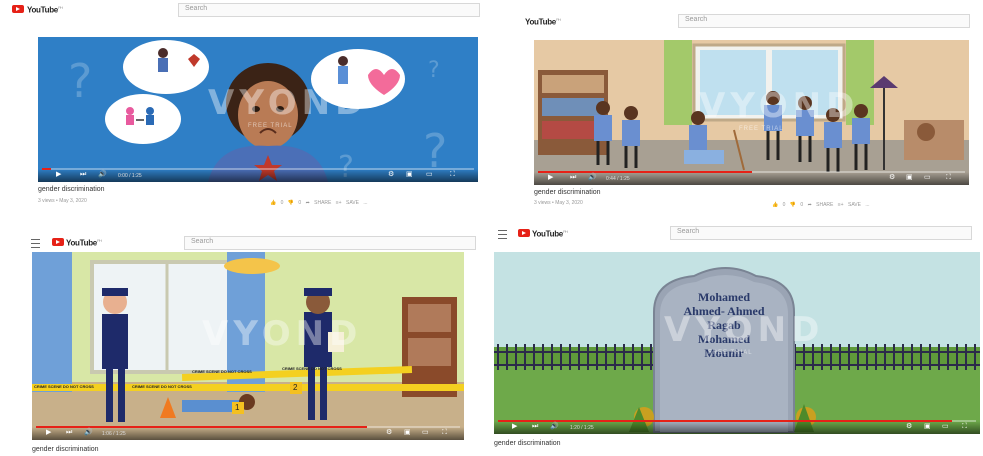 This screenshot has height=456, width=983. Describe the element at coordinates (312, 368) in the screenshot. I see `crime-scene-tape-label-4: CRIME SCENE DO NOT CROSS` at that location.